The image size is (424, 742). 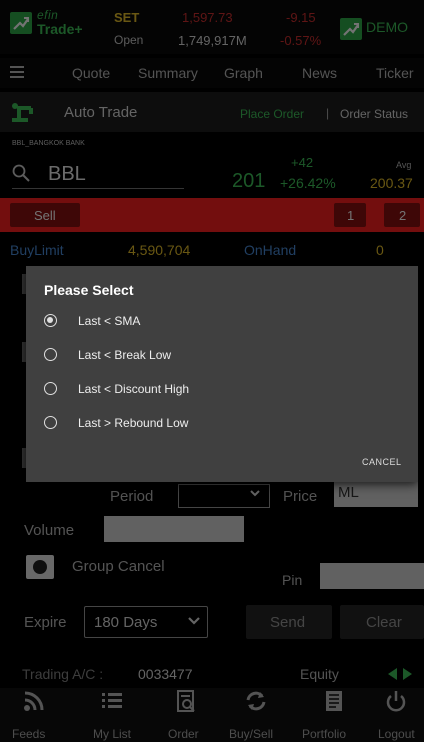 I want to click on bottom-nav-label: Feeds, so click(x=29, y=734).